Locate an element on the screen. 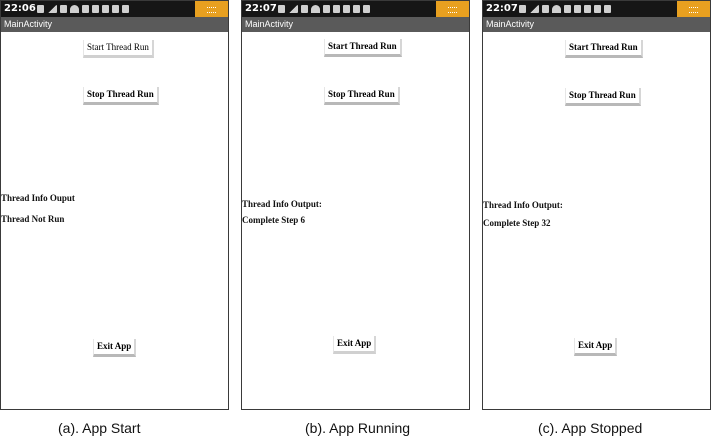  status-time: 22:06 is located at coordinates (20, 8).